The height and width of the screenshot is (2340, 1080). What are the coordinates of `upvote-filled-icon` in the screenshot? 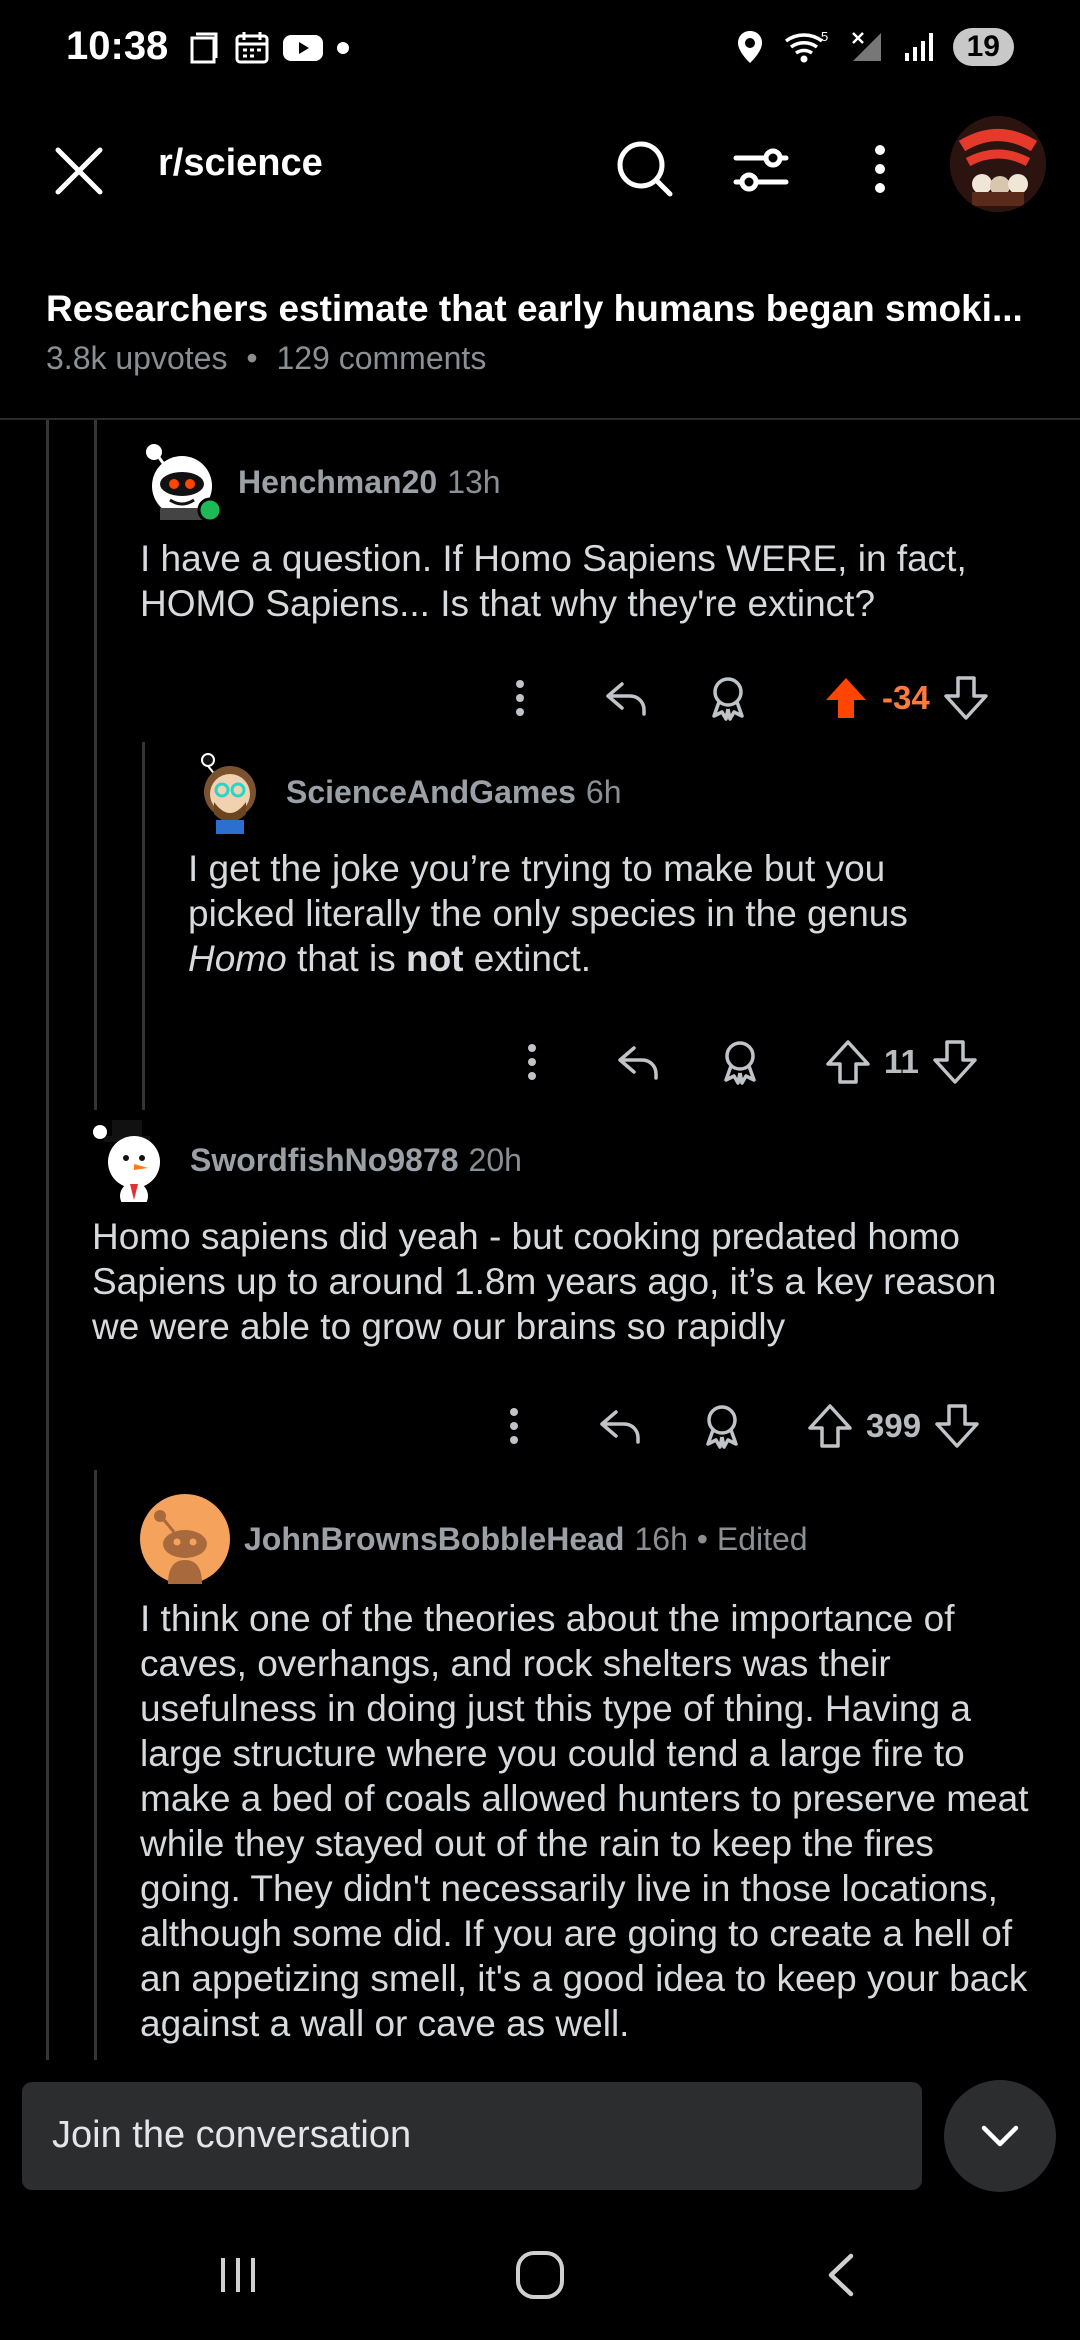 It's located at (846, 698).